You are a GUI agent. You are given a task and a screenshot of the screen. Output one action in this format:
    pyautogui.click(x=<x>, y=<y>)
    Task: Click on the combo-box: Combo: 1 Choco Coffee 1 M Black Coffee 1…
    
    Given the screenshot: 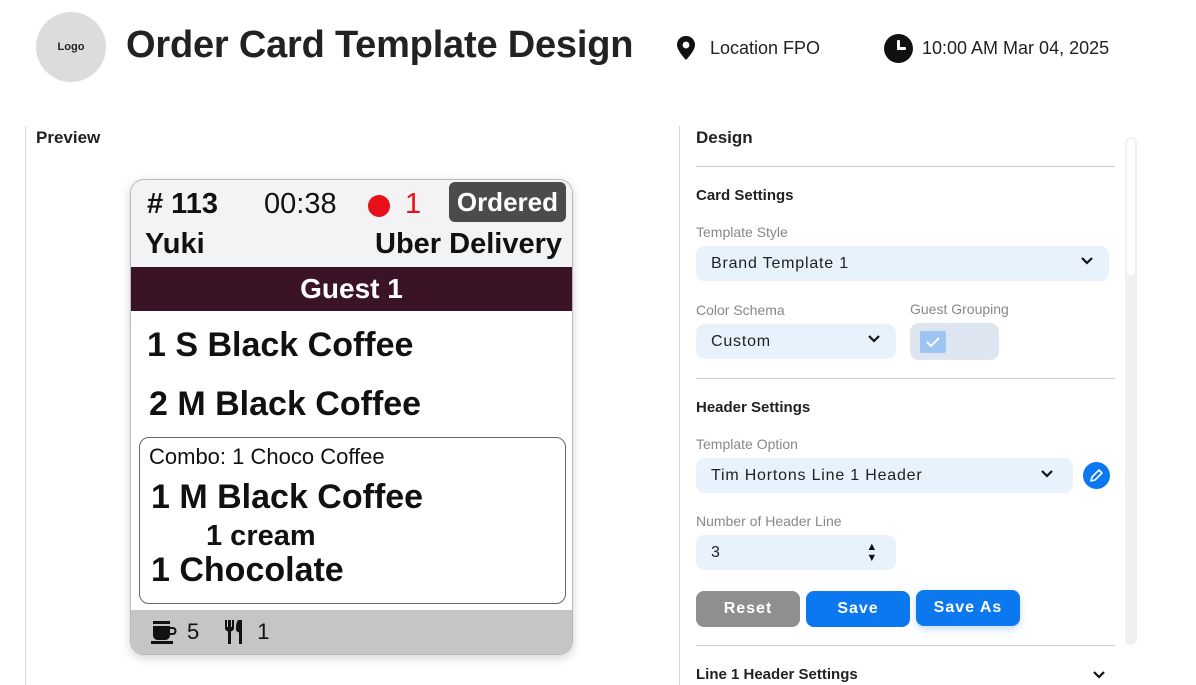 What is the action you would take?
    pyautogui.click(x=352, y=520)
    